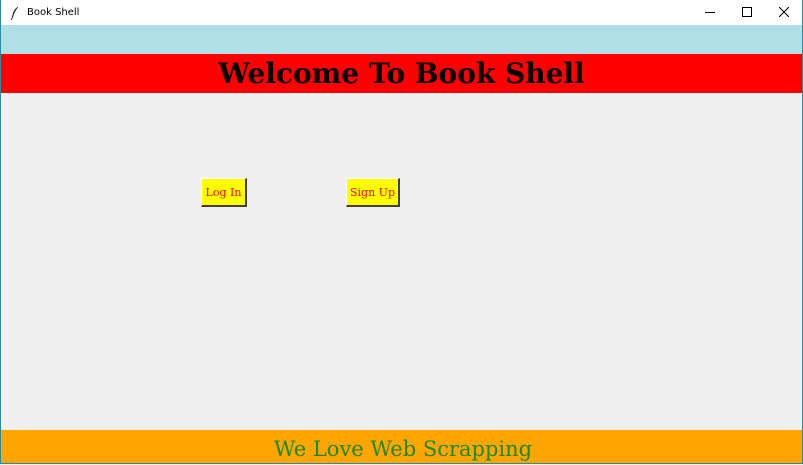  I want to click on close-button, so click(783, 12).